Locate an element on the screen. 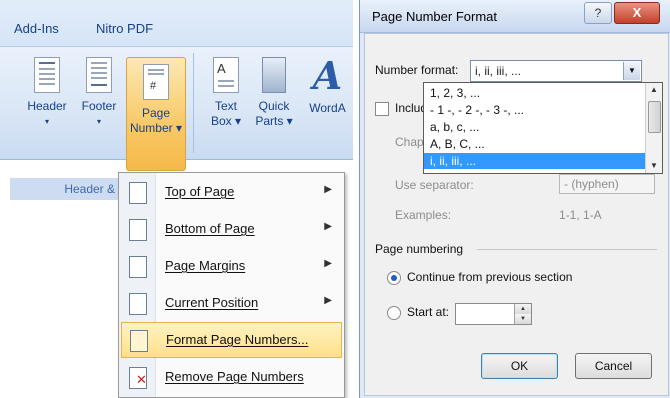 The image size is (670, 398). quick-parts-label-line2: Parts ▾ is located at coordinates (274, 121).